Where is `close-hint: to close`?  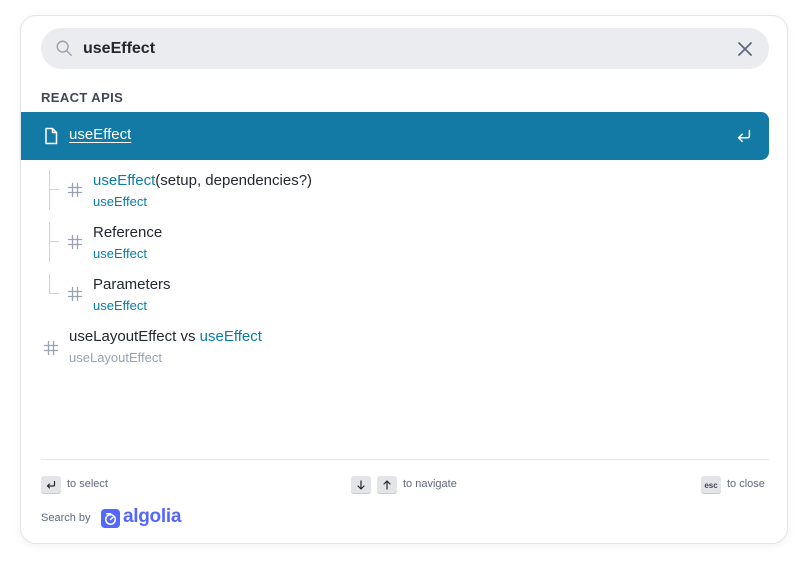 close-hint: to close is located at coordinates (746, 484).